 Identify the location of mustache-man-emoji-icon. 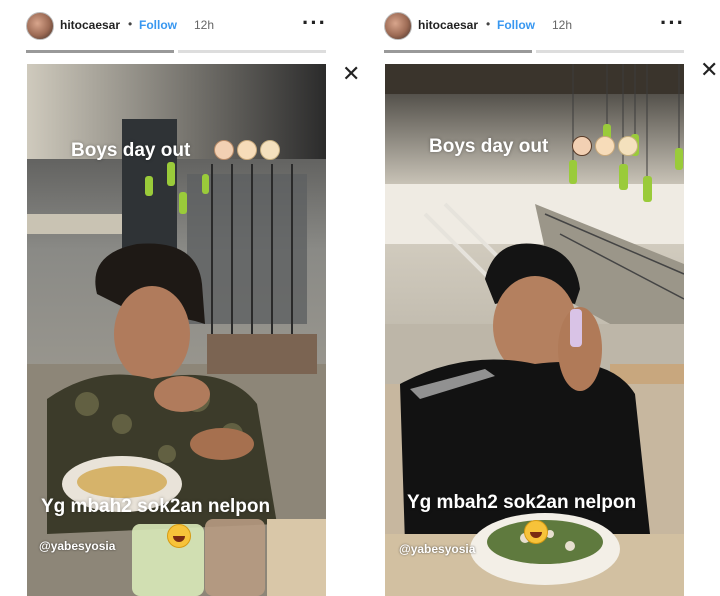
(582, 146).